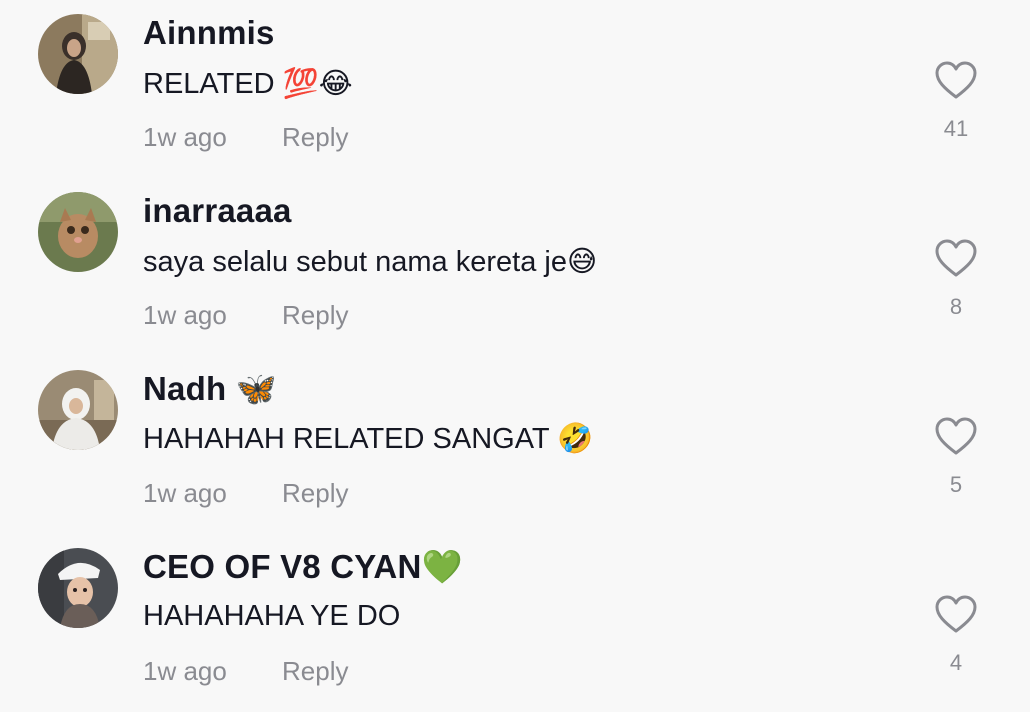  I want to click on like-count: 5, so click(956, 484).